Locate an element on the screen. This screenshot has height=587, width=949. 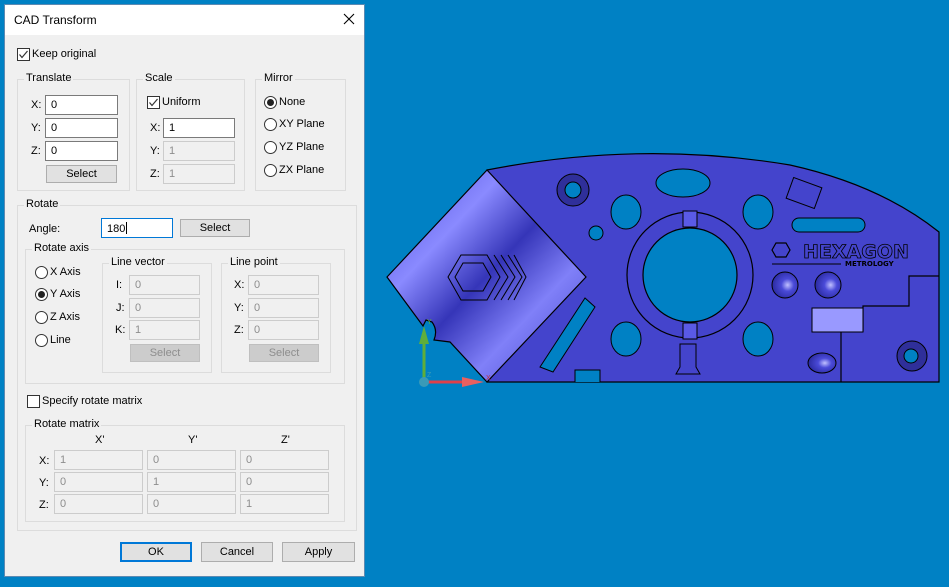
mirror-none-radio is located at coordinates (270, 102).